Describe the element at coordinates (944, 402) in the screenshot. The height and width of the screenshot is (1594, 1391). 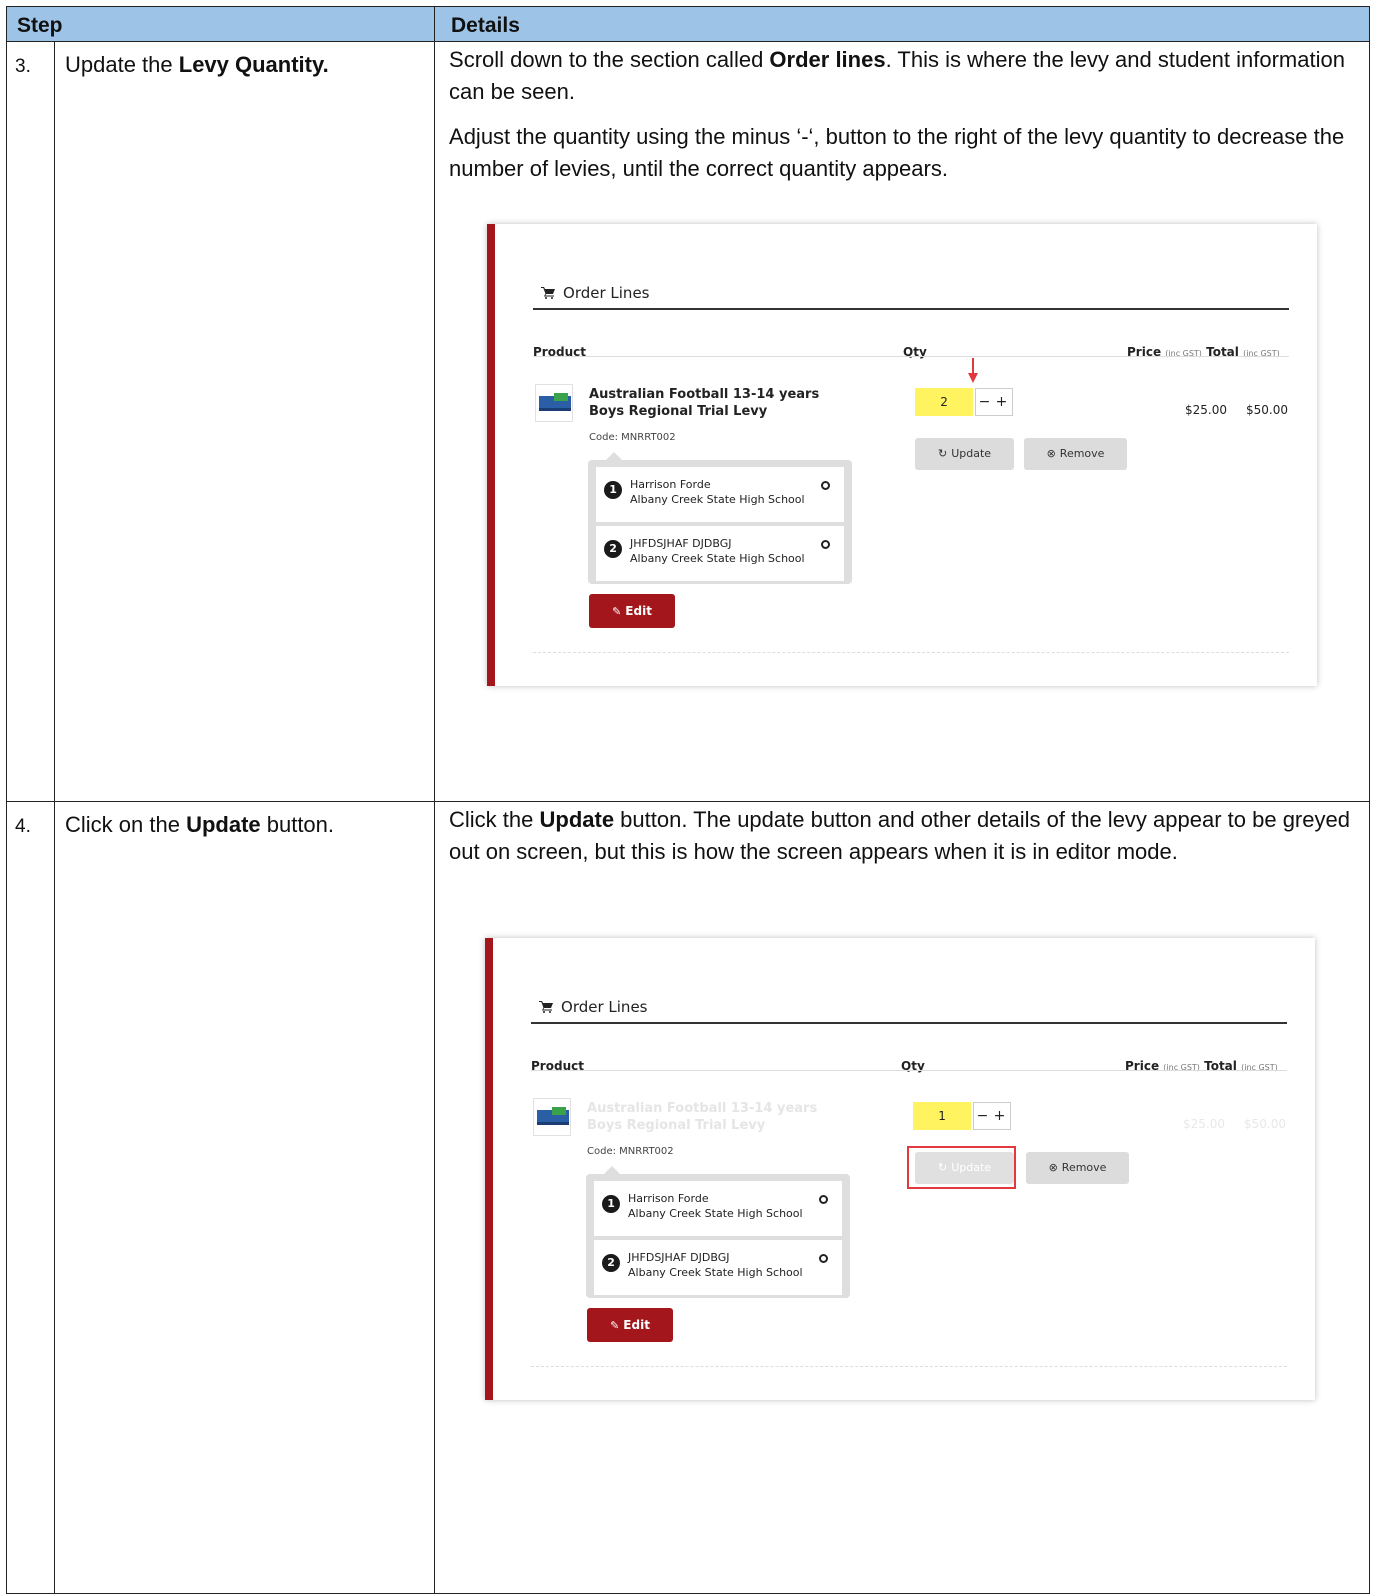
I see `quantity-input: 2` at that location.